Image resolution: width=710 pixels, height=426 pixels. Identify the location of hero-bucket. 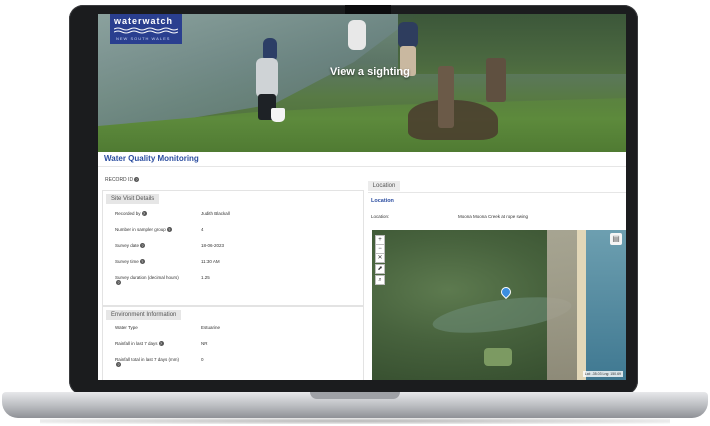
(278, 115).